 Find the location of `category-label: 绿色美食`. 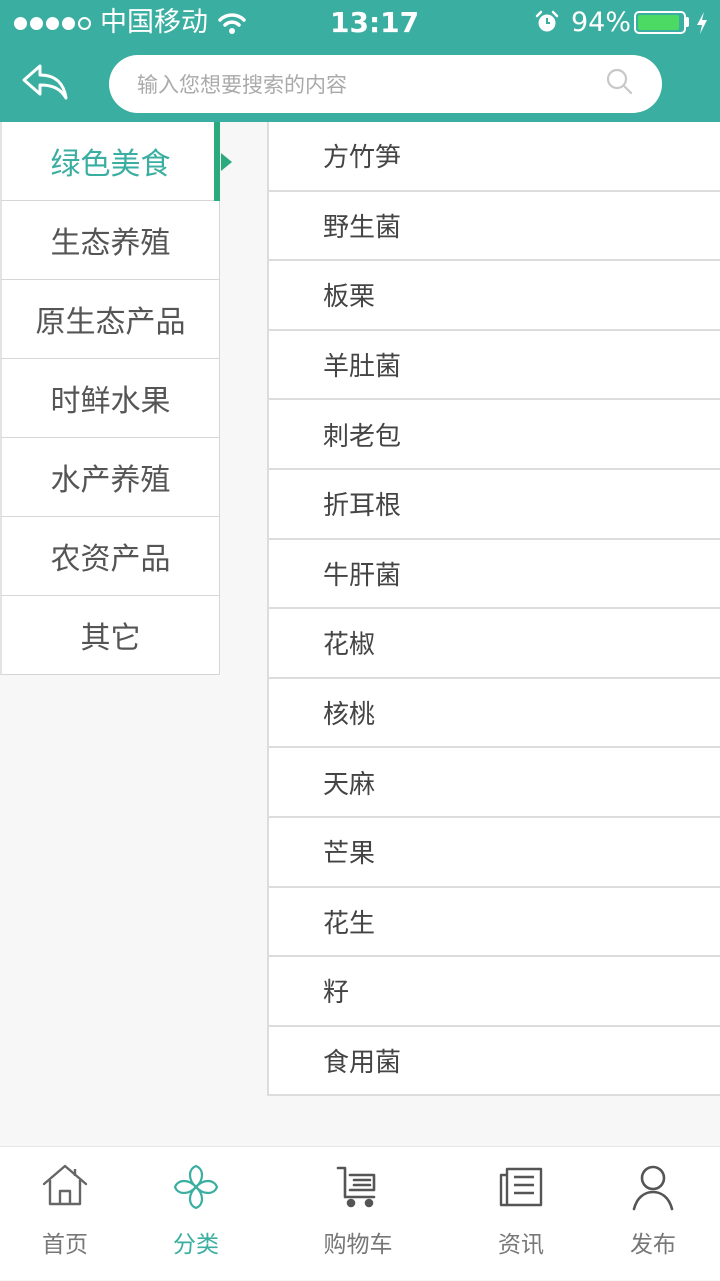

category-label: 绿色美食 is located at coordinates (110, 164).